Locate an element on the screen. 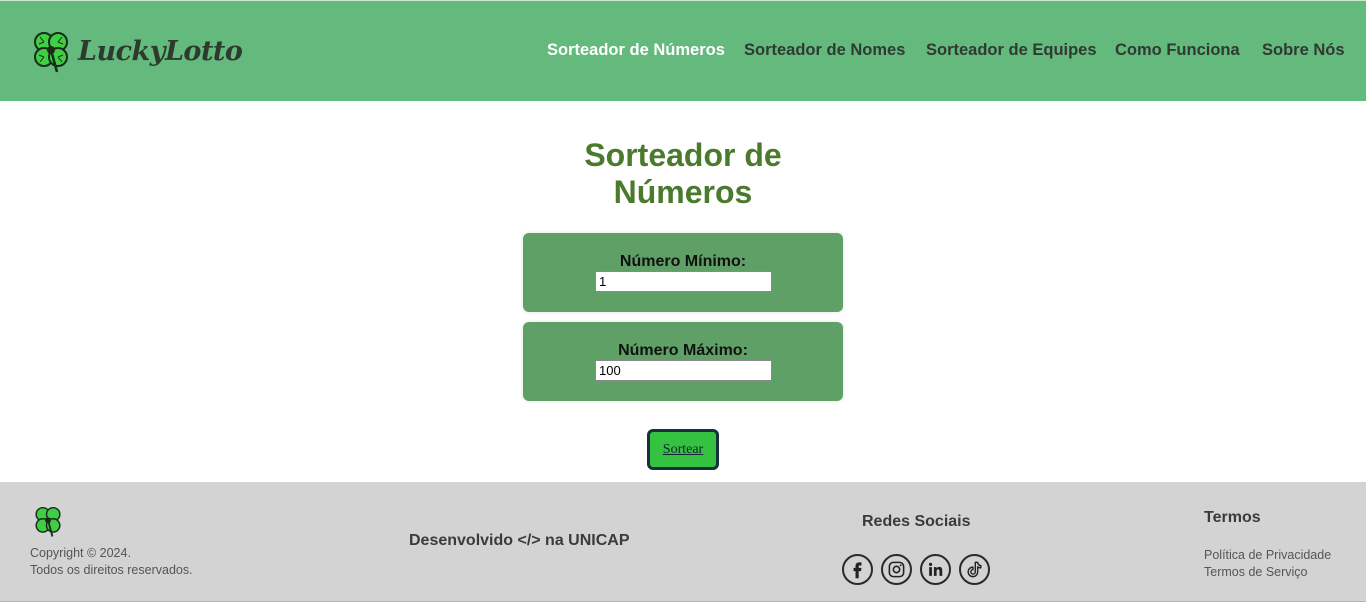  nav-como-funciona: Como Funciona is located at coordinates (1177, 52).